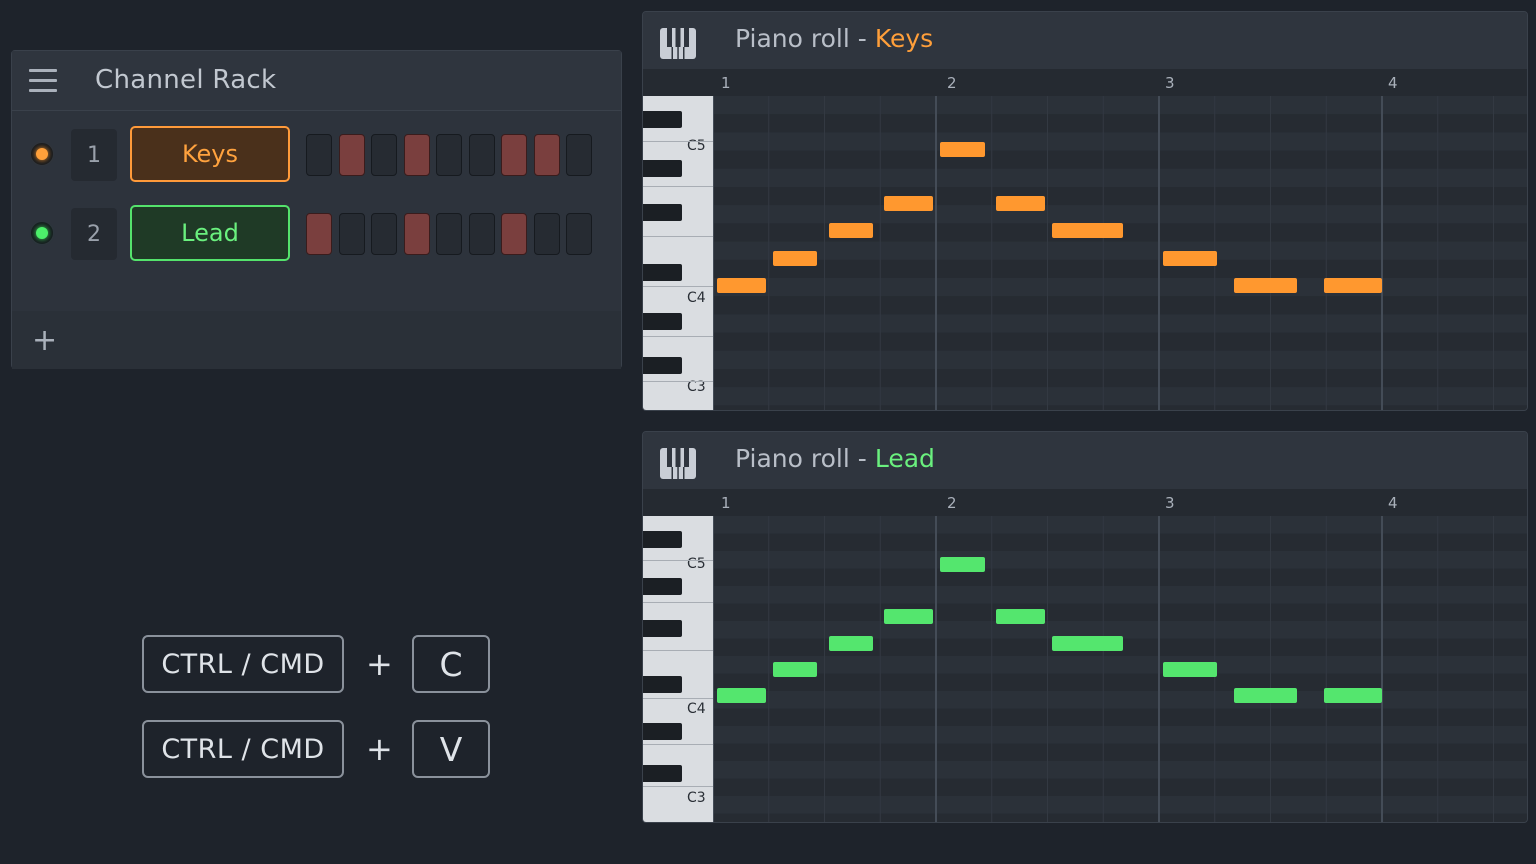 The width and height of the screenshot is (1536, 864). Describe the element at coordinates (678, 502) in the screenshot. I see `ruler-corner` at that location.